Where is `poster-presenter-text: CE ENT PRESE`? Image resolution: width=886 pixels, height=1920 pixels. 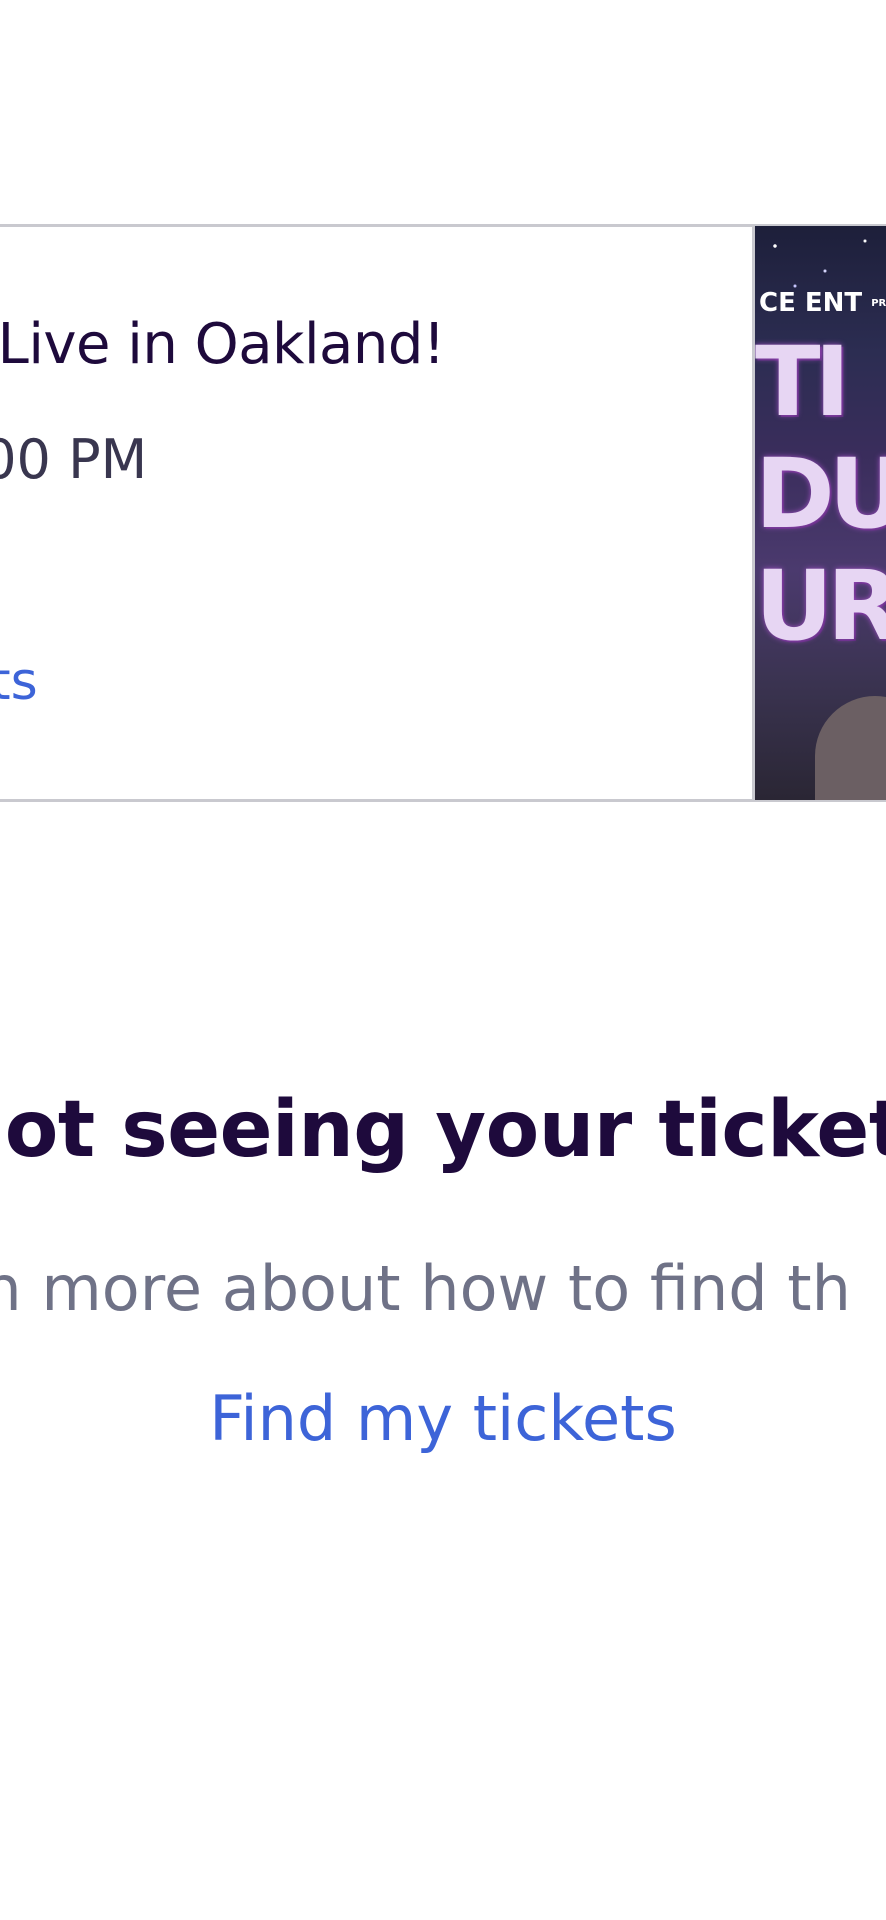
poster-presenter-text: CE ENT PRESE is located at coordinates (822, 303).